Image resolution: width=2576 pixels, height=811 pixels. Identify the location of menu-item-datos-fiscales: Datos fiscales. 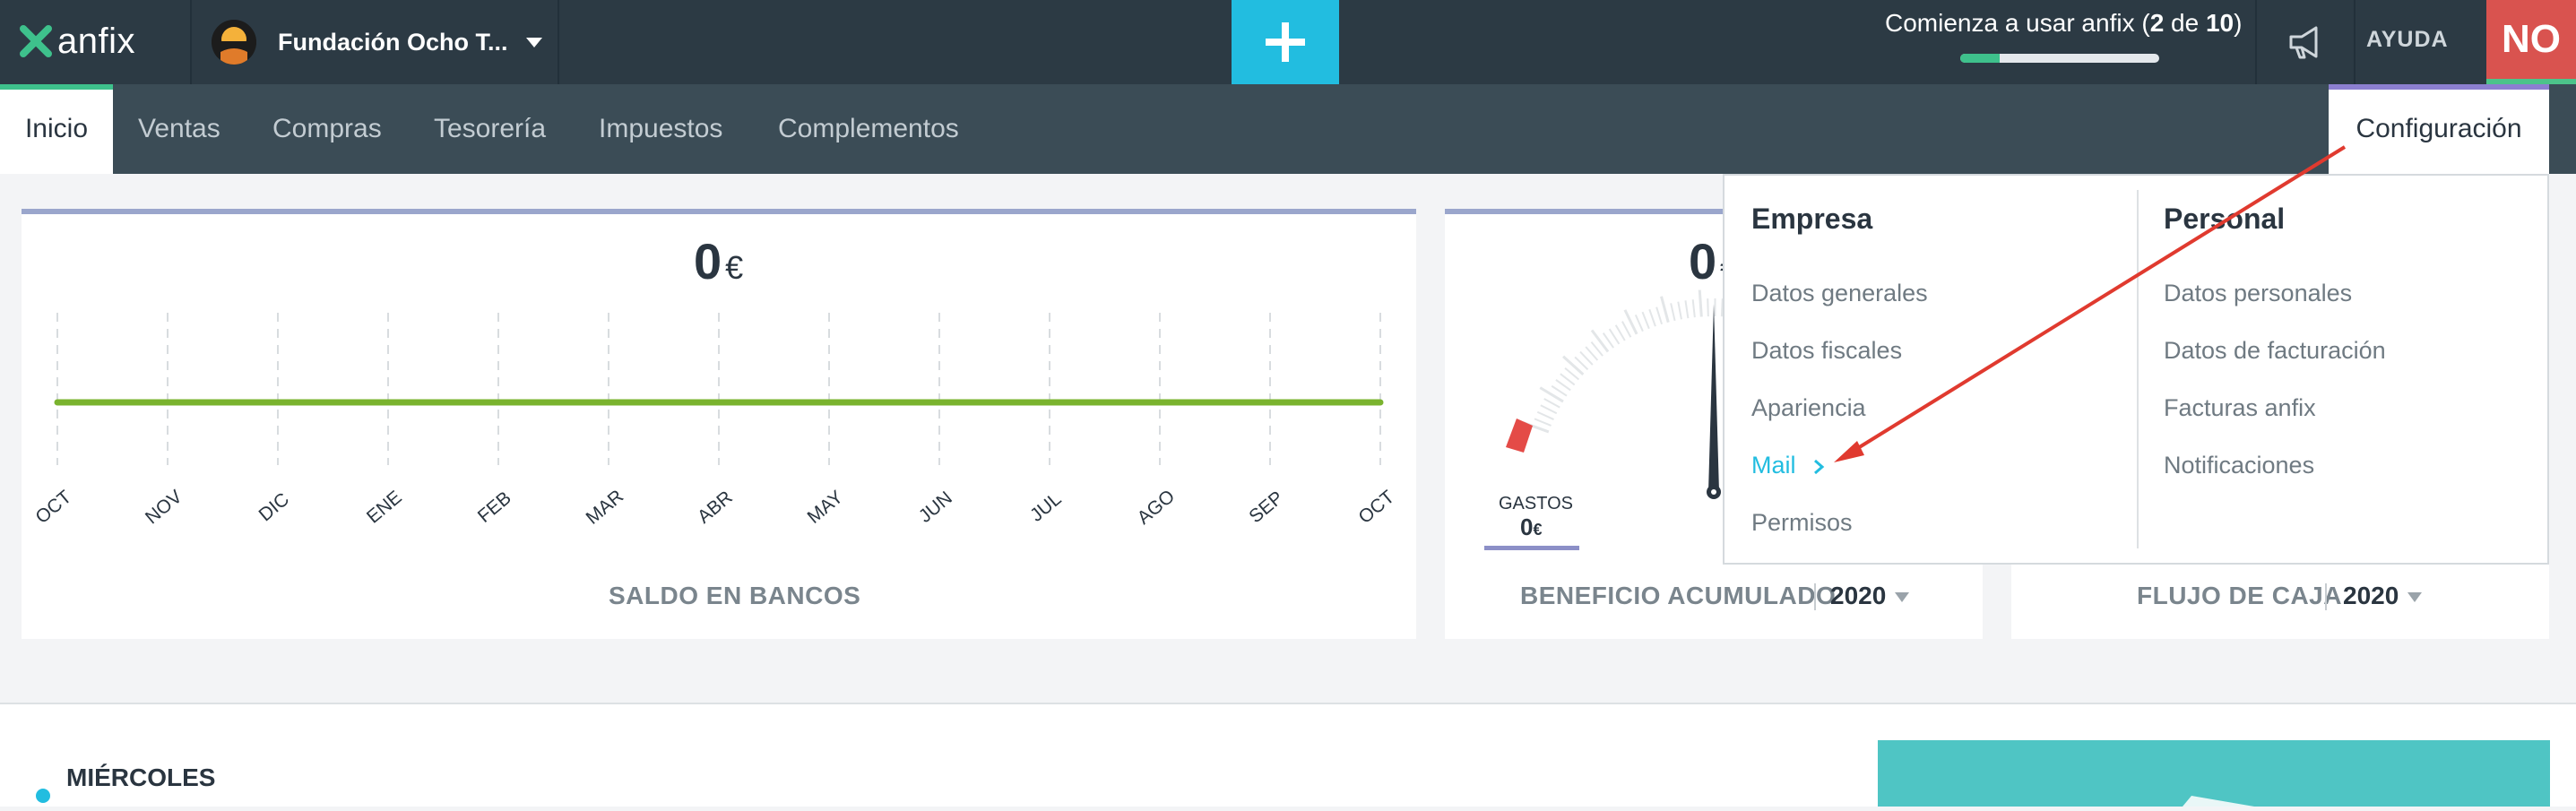
(1826, 351).